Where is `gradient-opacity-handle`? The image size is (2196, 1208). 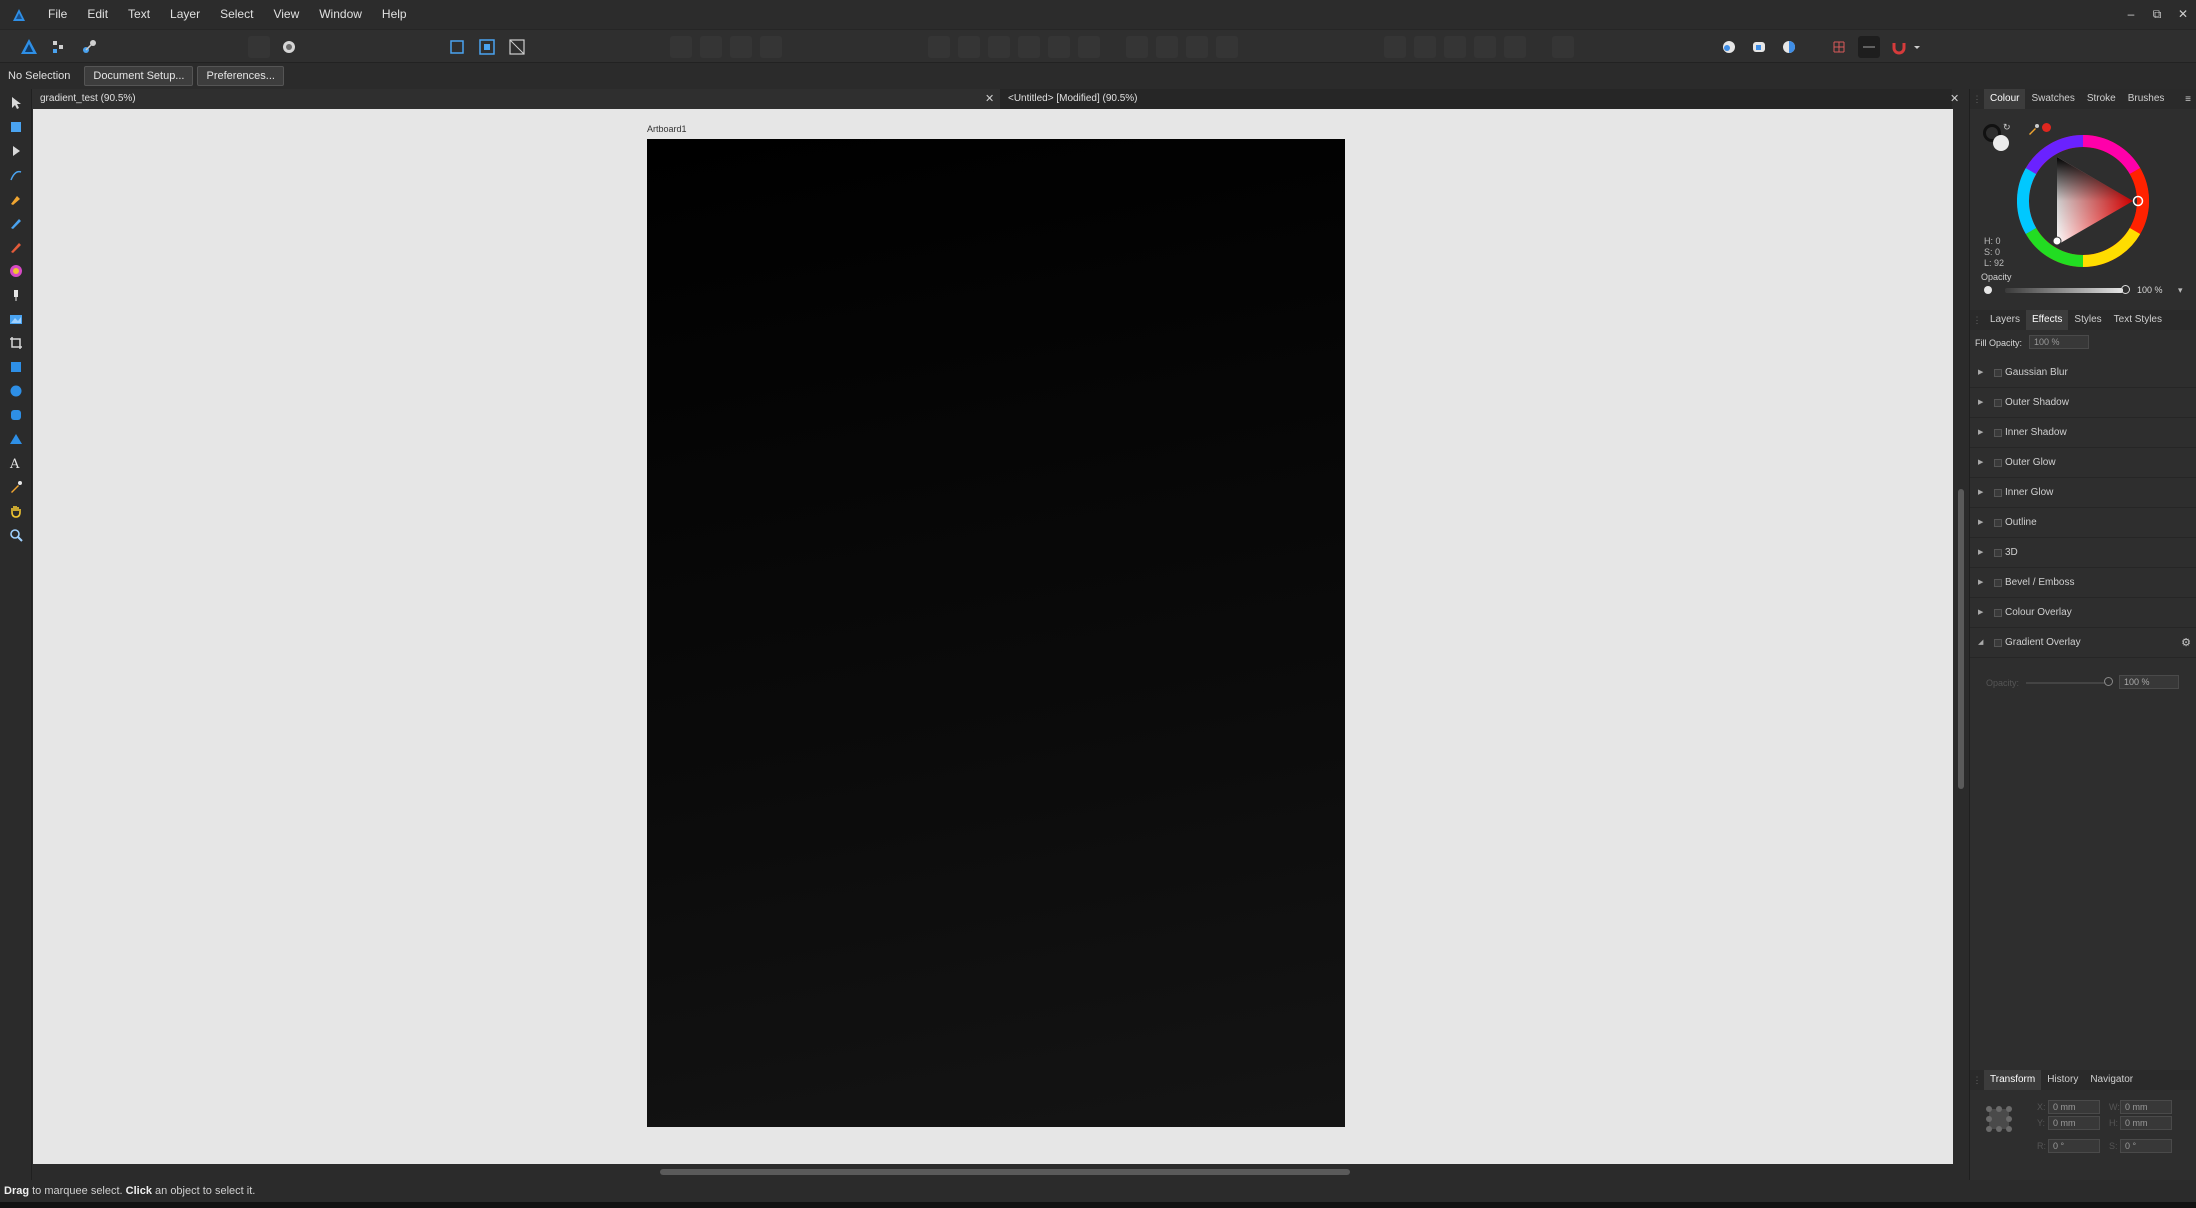
gradient-opacity-handle is located at coordinates (2108, 681).